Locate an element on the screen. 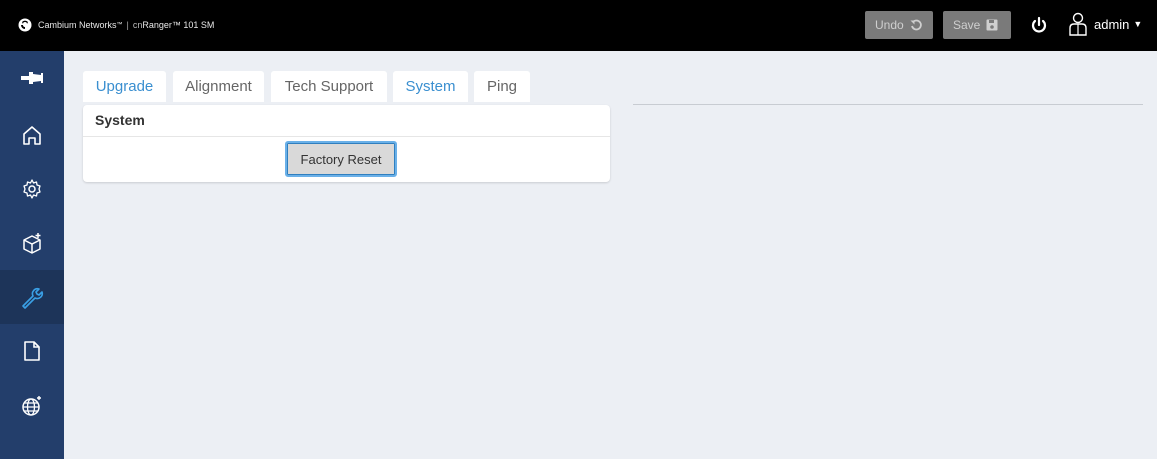 The image size is (1157, 459). power-icon is located at coordinates (1039, 25).